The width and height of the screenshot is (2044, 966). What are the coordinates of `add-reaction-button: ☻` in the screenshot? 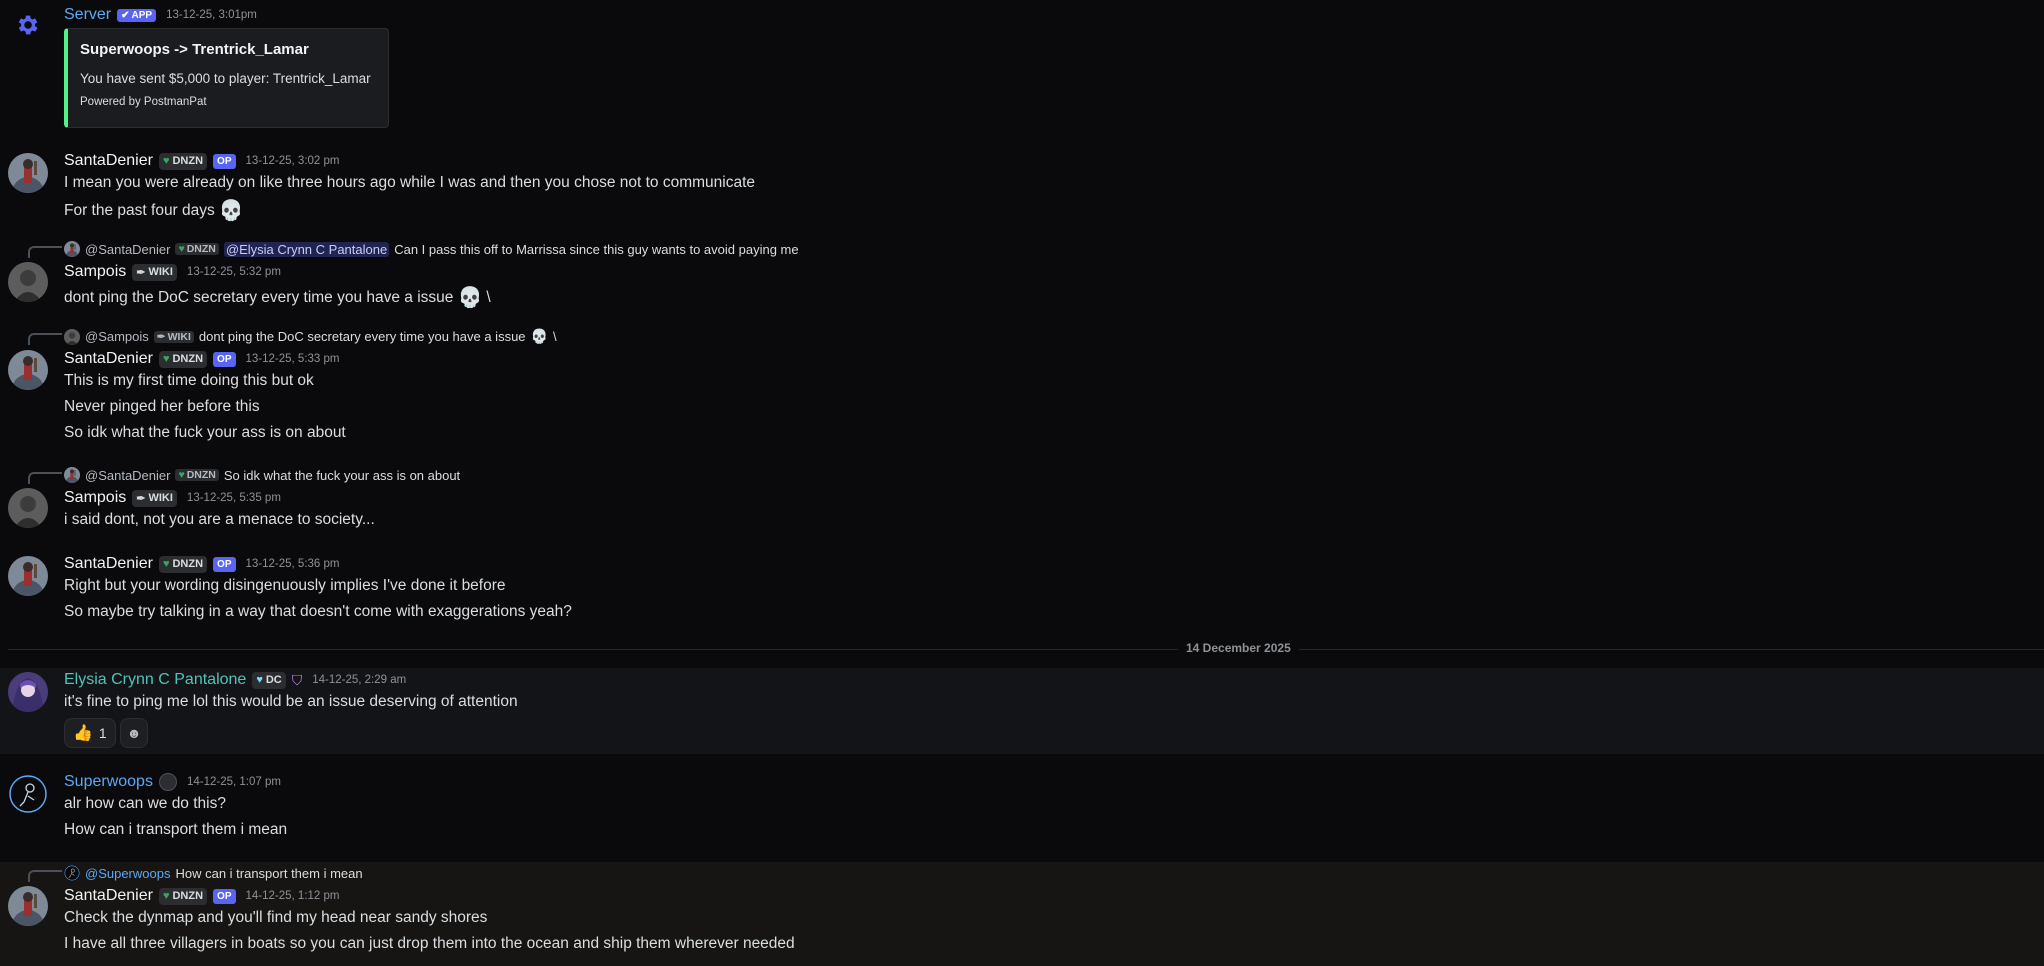 It's located at (134, 733).